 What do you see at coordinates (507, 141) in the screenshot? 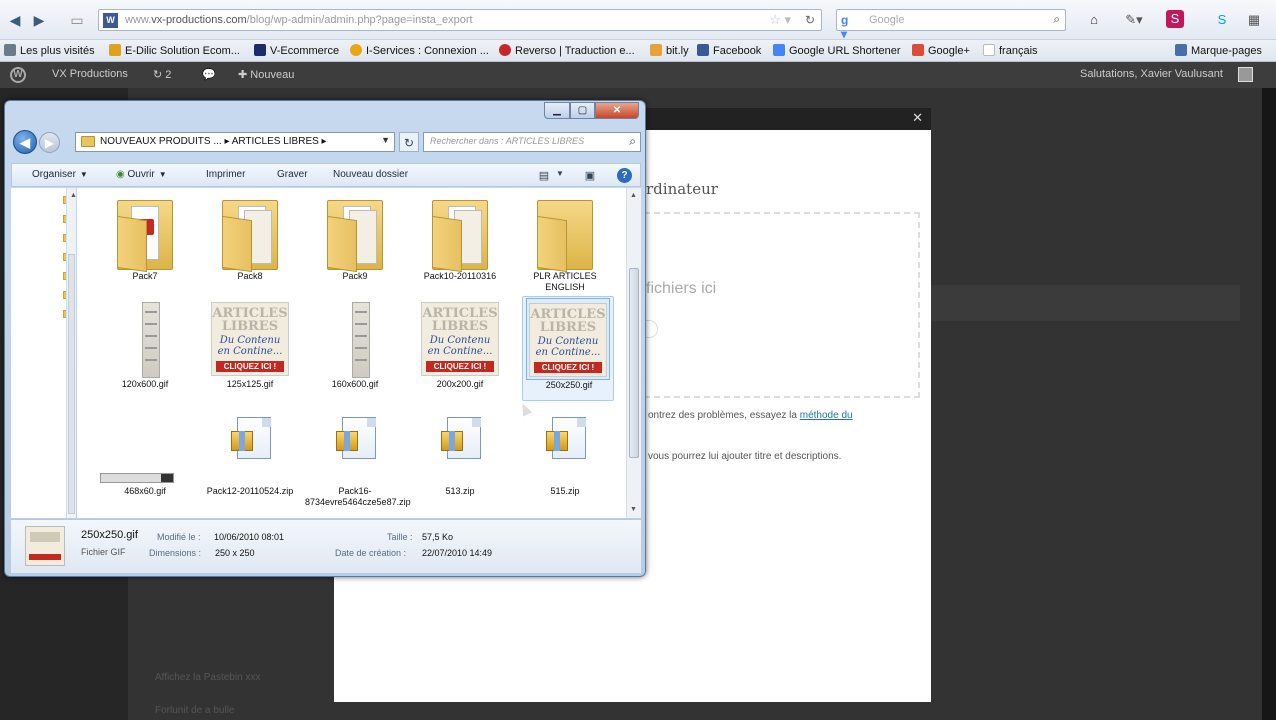
I see `search-placeholder: Rechercher dans : ARTICLES LIBRES` at bounding box center [507, 141].